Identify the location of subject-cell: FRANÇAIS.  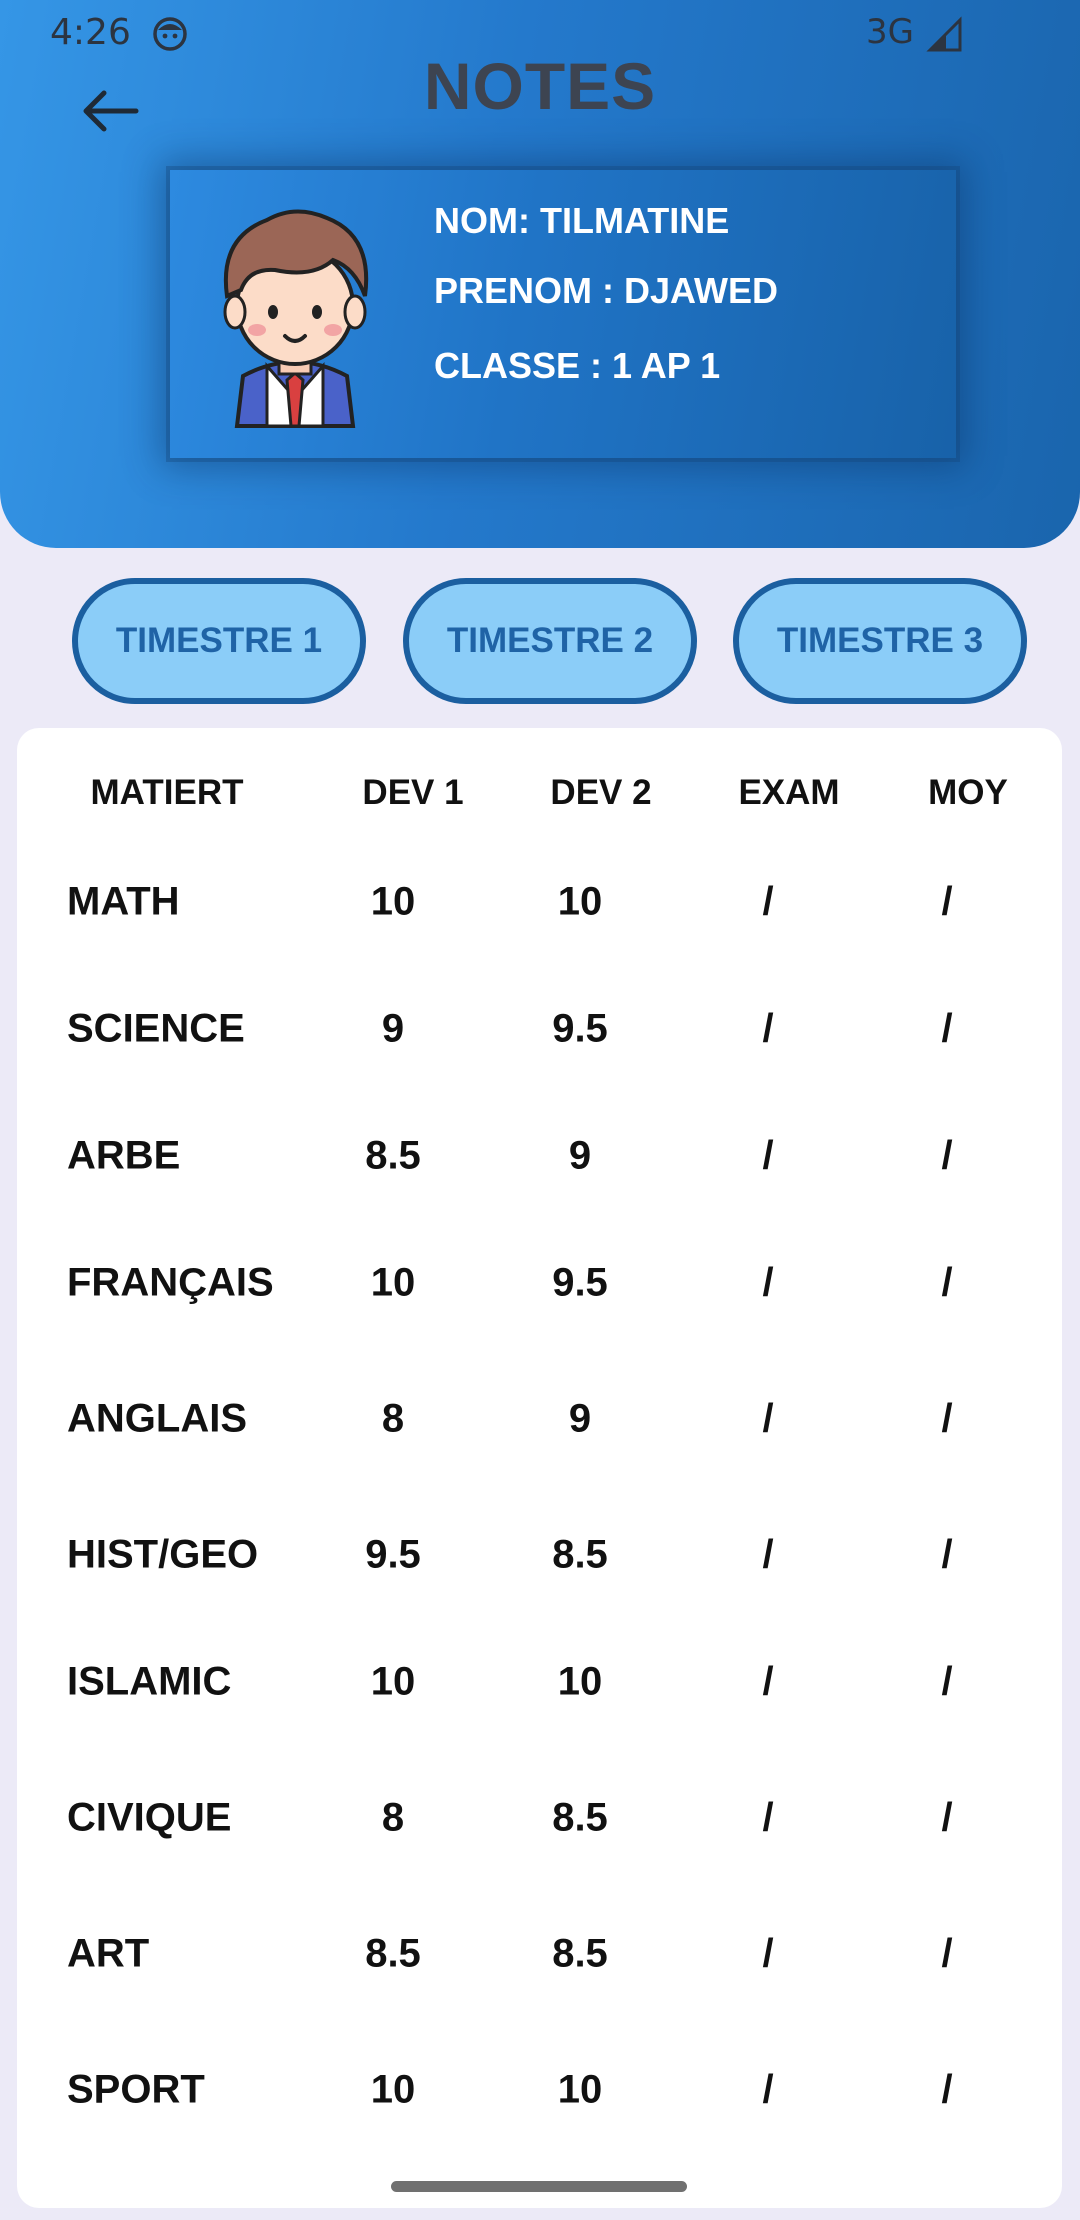
(170, 1282).